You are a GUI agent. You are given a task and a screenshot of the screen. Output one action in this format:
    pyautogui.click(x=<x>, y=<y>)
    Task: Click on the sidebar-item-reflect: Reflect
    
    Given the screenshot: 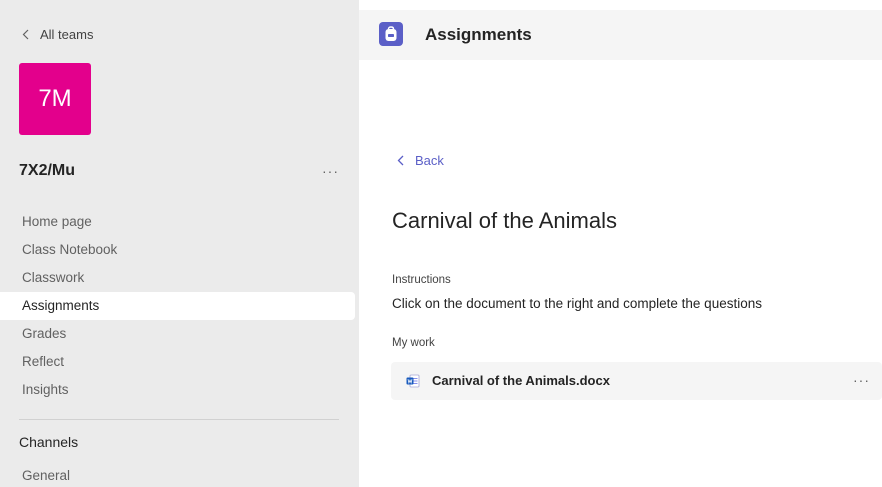 What is the action you would take?
    pyautogui.click(x=177, y=362)
    